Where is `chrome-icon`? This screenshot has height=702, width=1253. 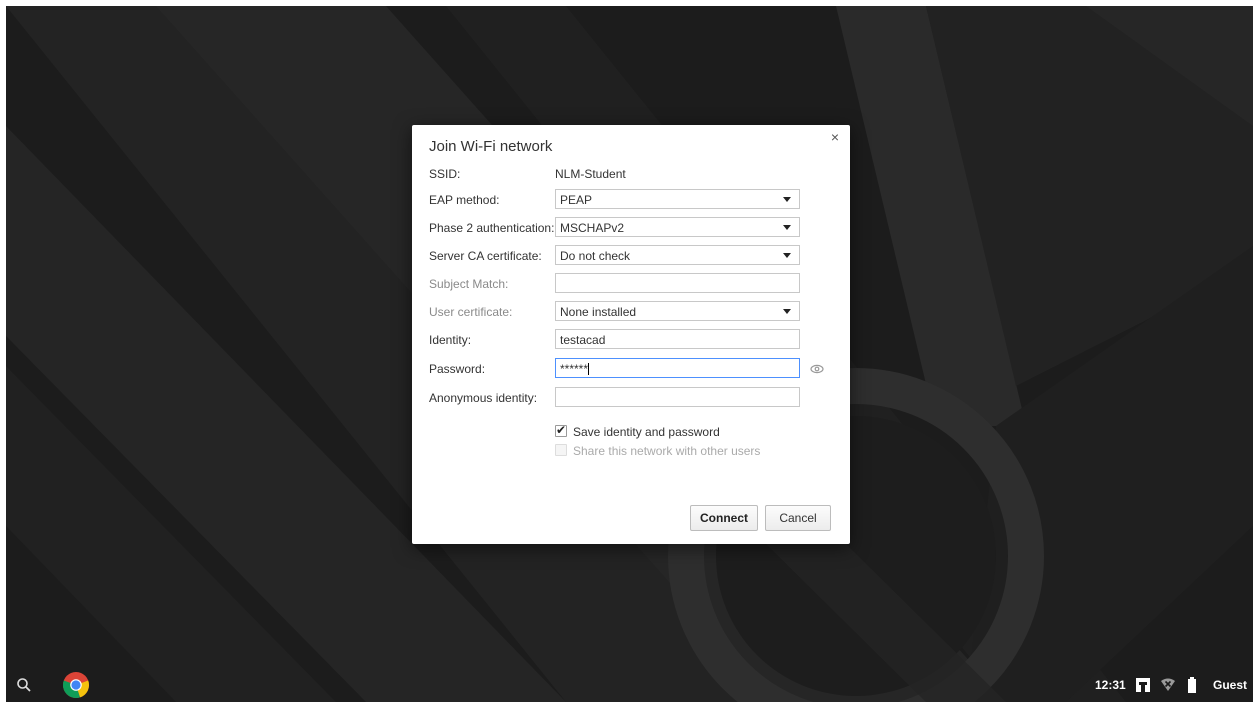 chrome-icon is located at coordinates (76, 685).